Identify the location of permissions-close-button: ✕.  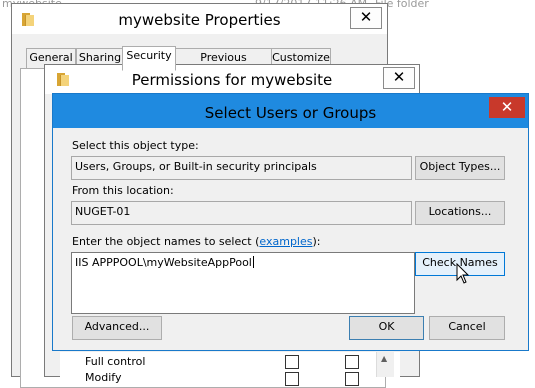
(399, 78).